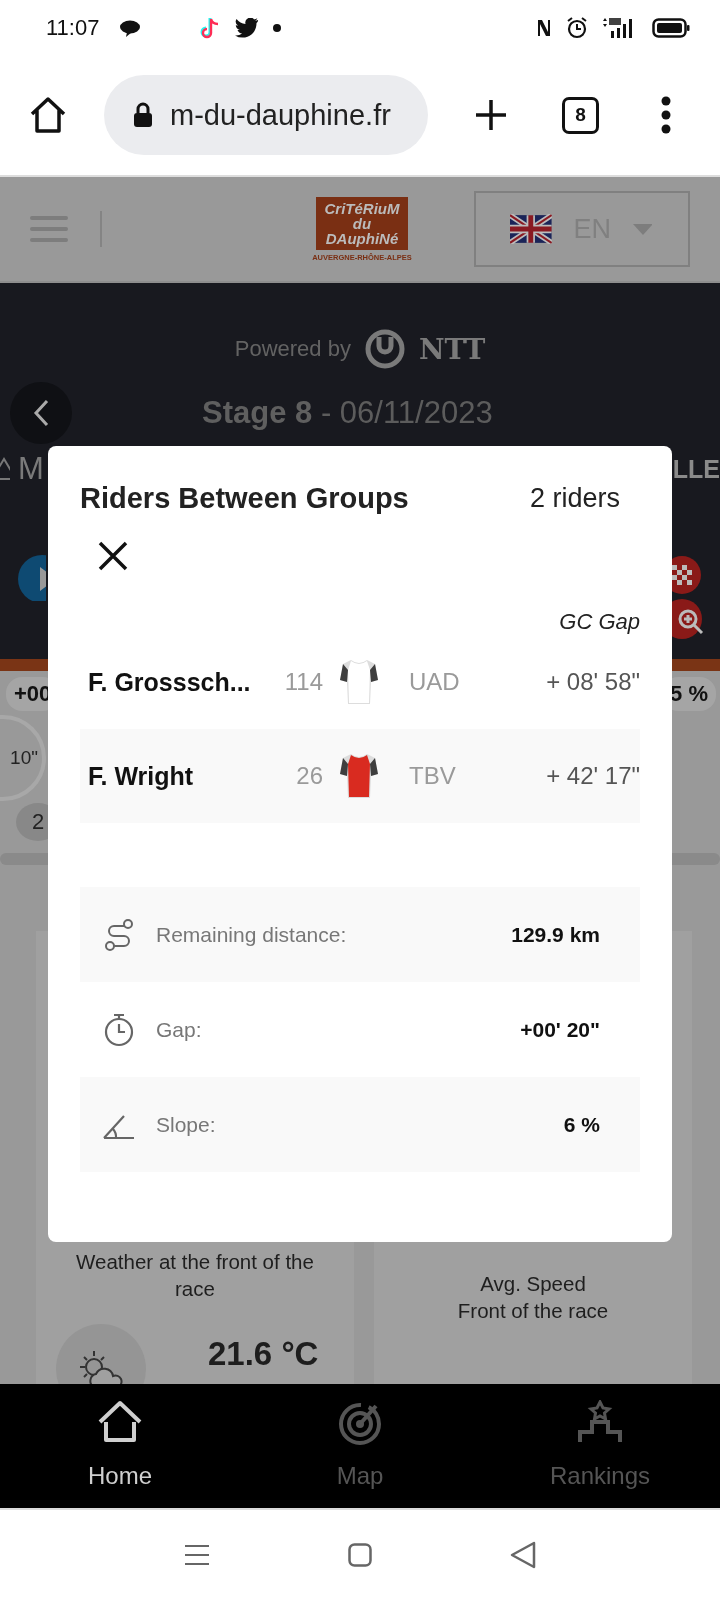 This screenshot has height=1600, width=720. Describe the element at coordinates (31, 578) in the screenshot. I see `play-marker-icon` at that location.